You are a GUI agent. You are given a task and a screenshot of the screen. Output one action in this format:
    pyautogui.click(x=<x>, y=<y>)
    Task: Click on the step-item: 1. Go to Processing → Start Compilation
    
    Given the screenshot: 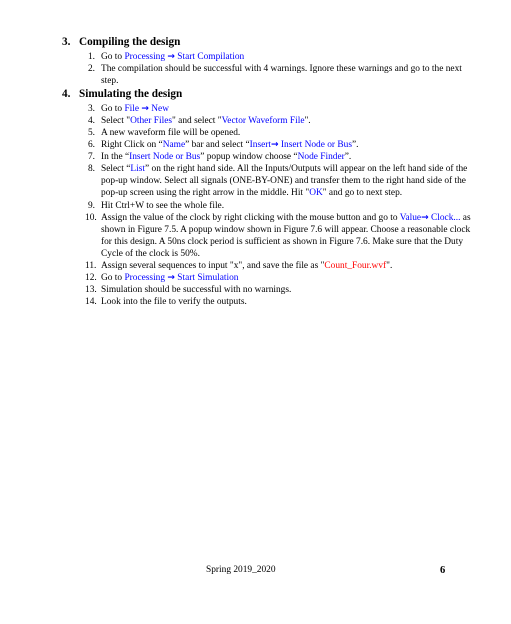 What is the action you would take?
    pyautogui.click(x=255, y=57)
    